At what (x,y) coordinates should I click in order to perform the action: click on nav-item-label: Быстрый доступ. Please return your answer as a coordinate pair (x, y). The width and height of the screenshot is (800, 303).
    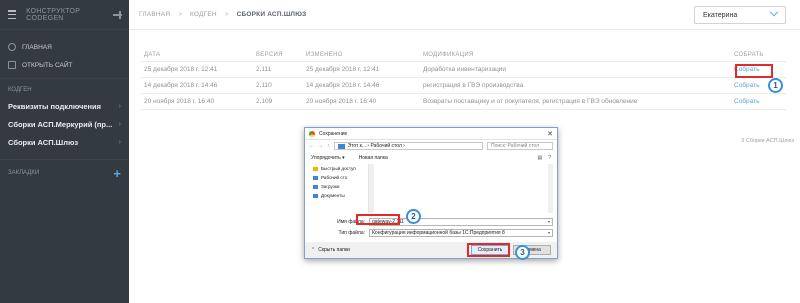
    Looking at the image, I should click on (338, 168).